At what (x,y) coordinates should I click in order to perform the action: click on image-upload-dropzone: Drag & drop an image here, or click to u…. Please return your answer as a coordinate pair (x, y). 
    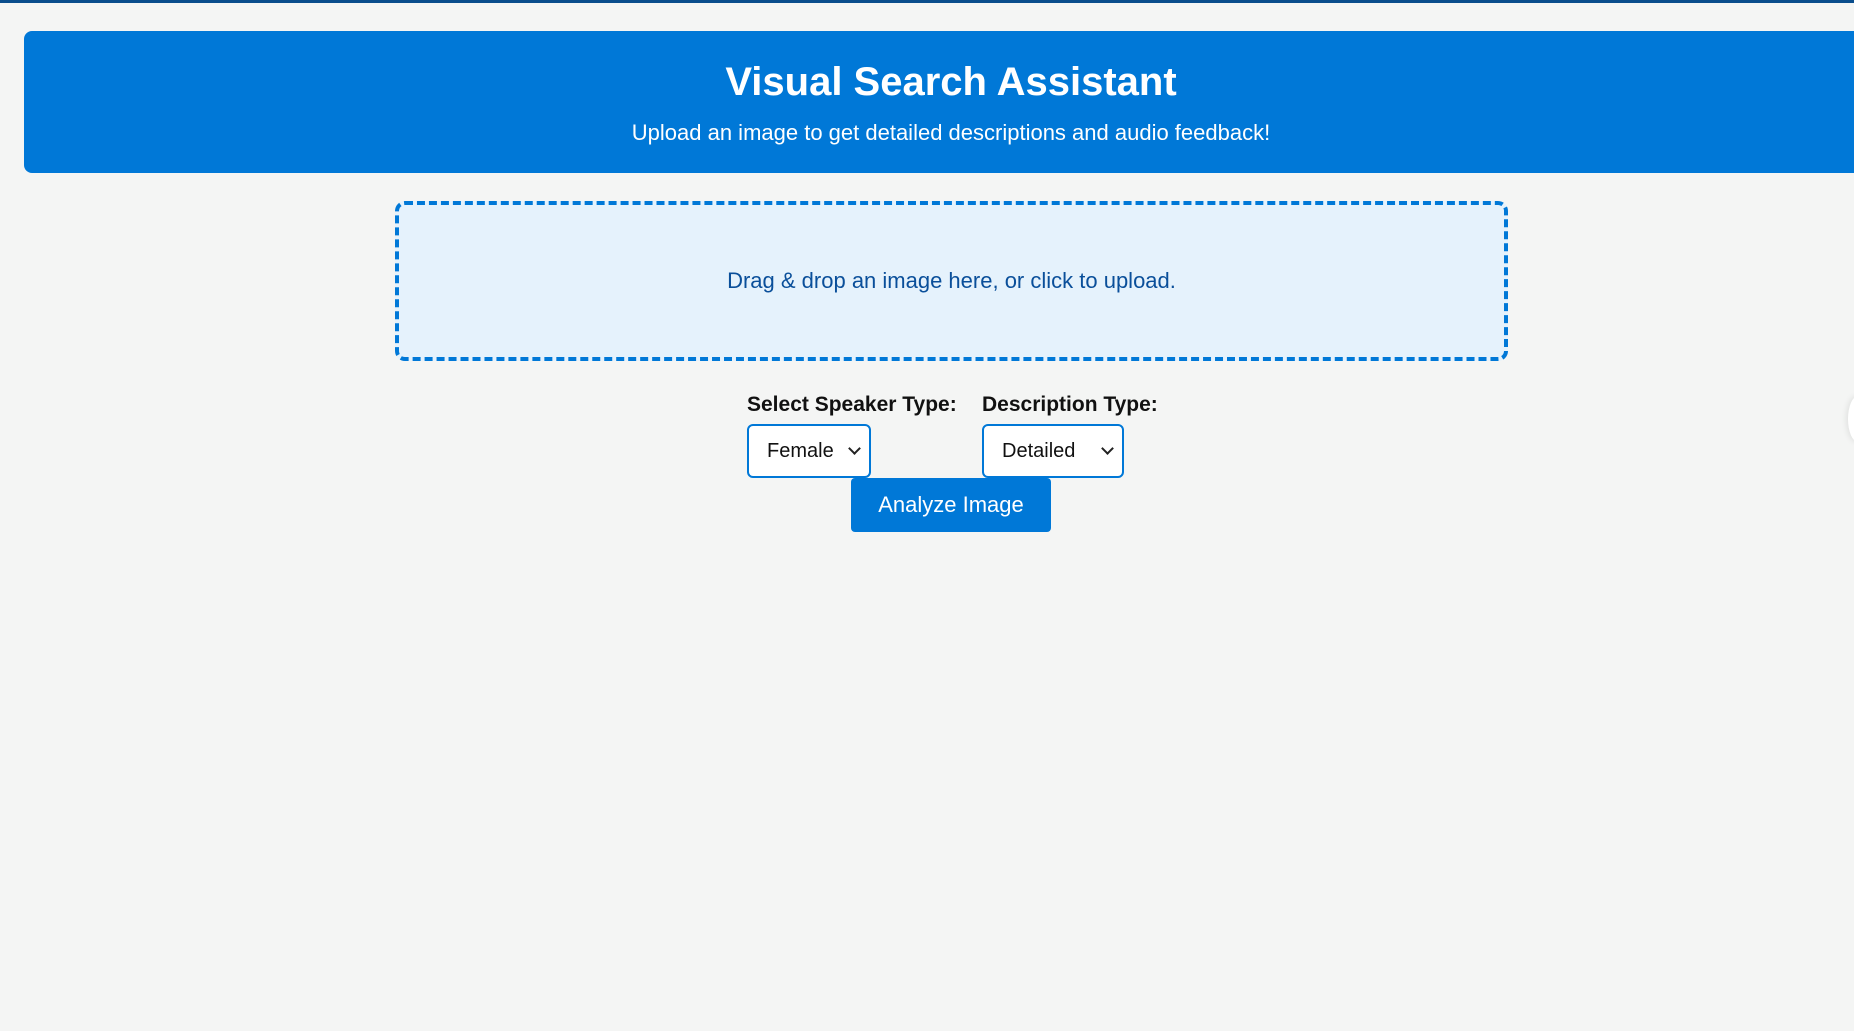
    Looking at the image, I should click on (951, 281).